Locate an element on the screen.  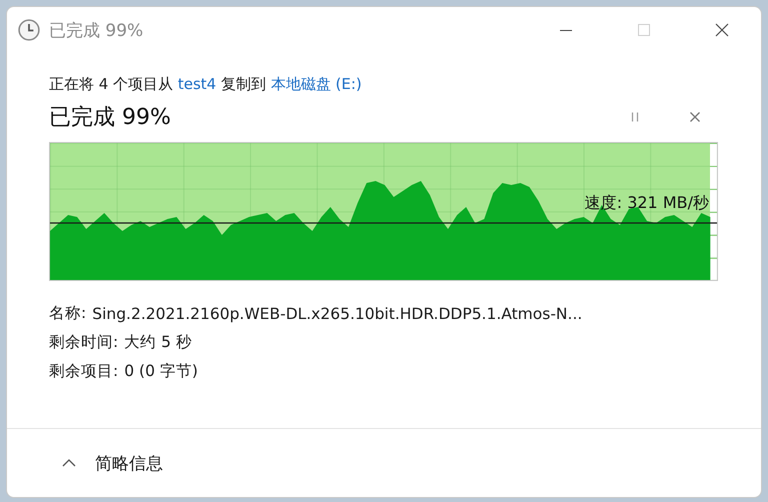
destination-link: 本地磁盘 (E:) is located at coordinates (316, 84).